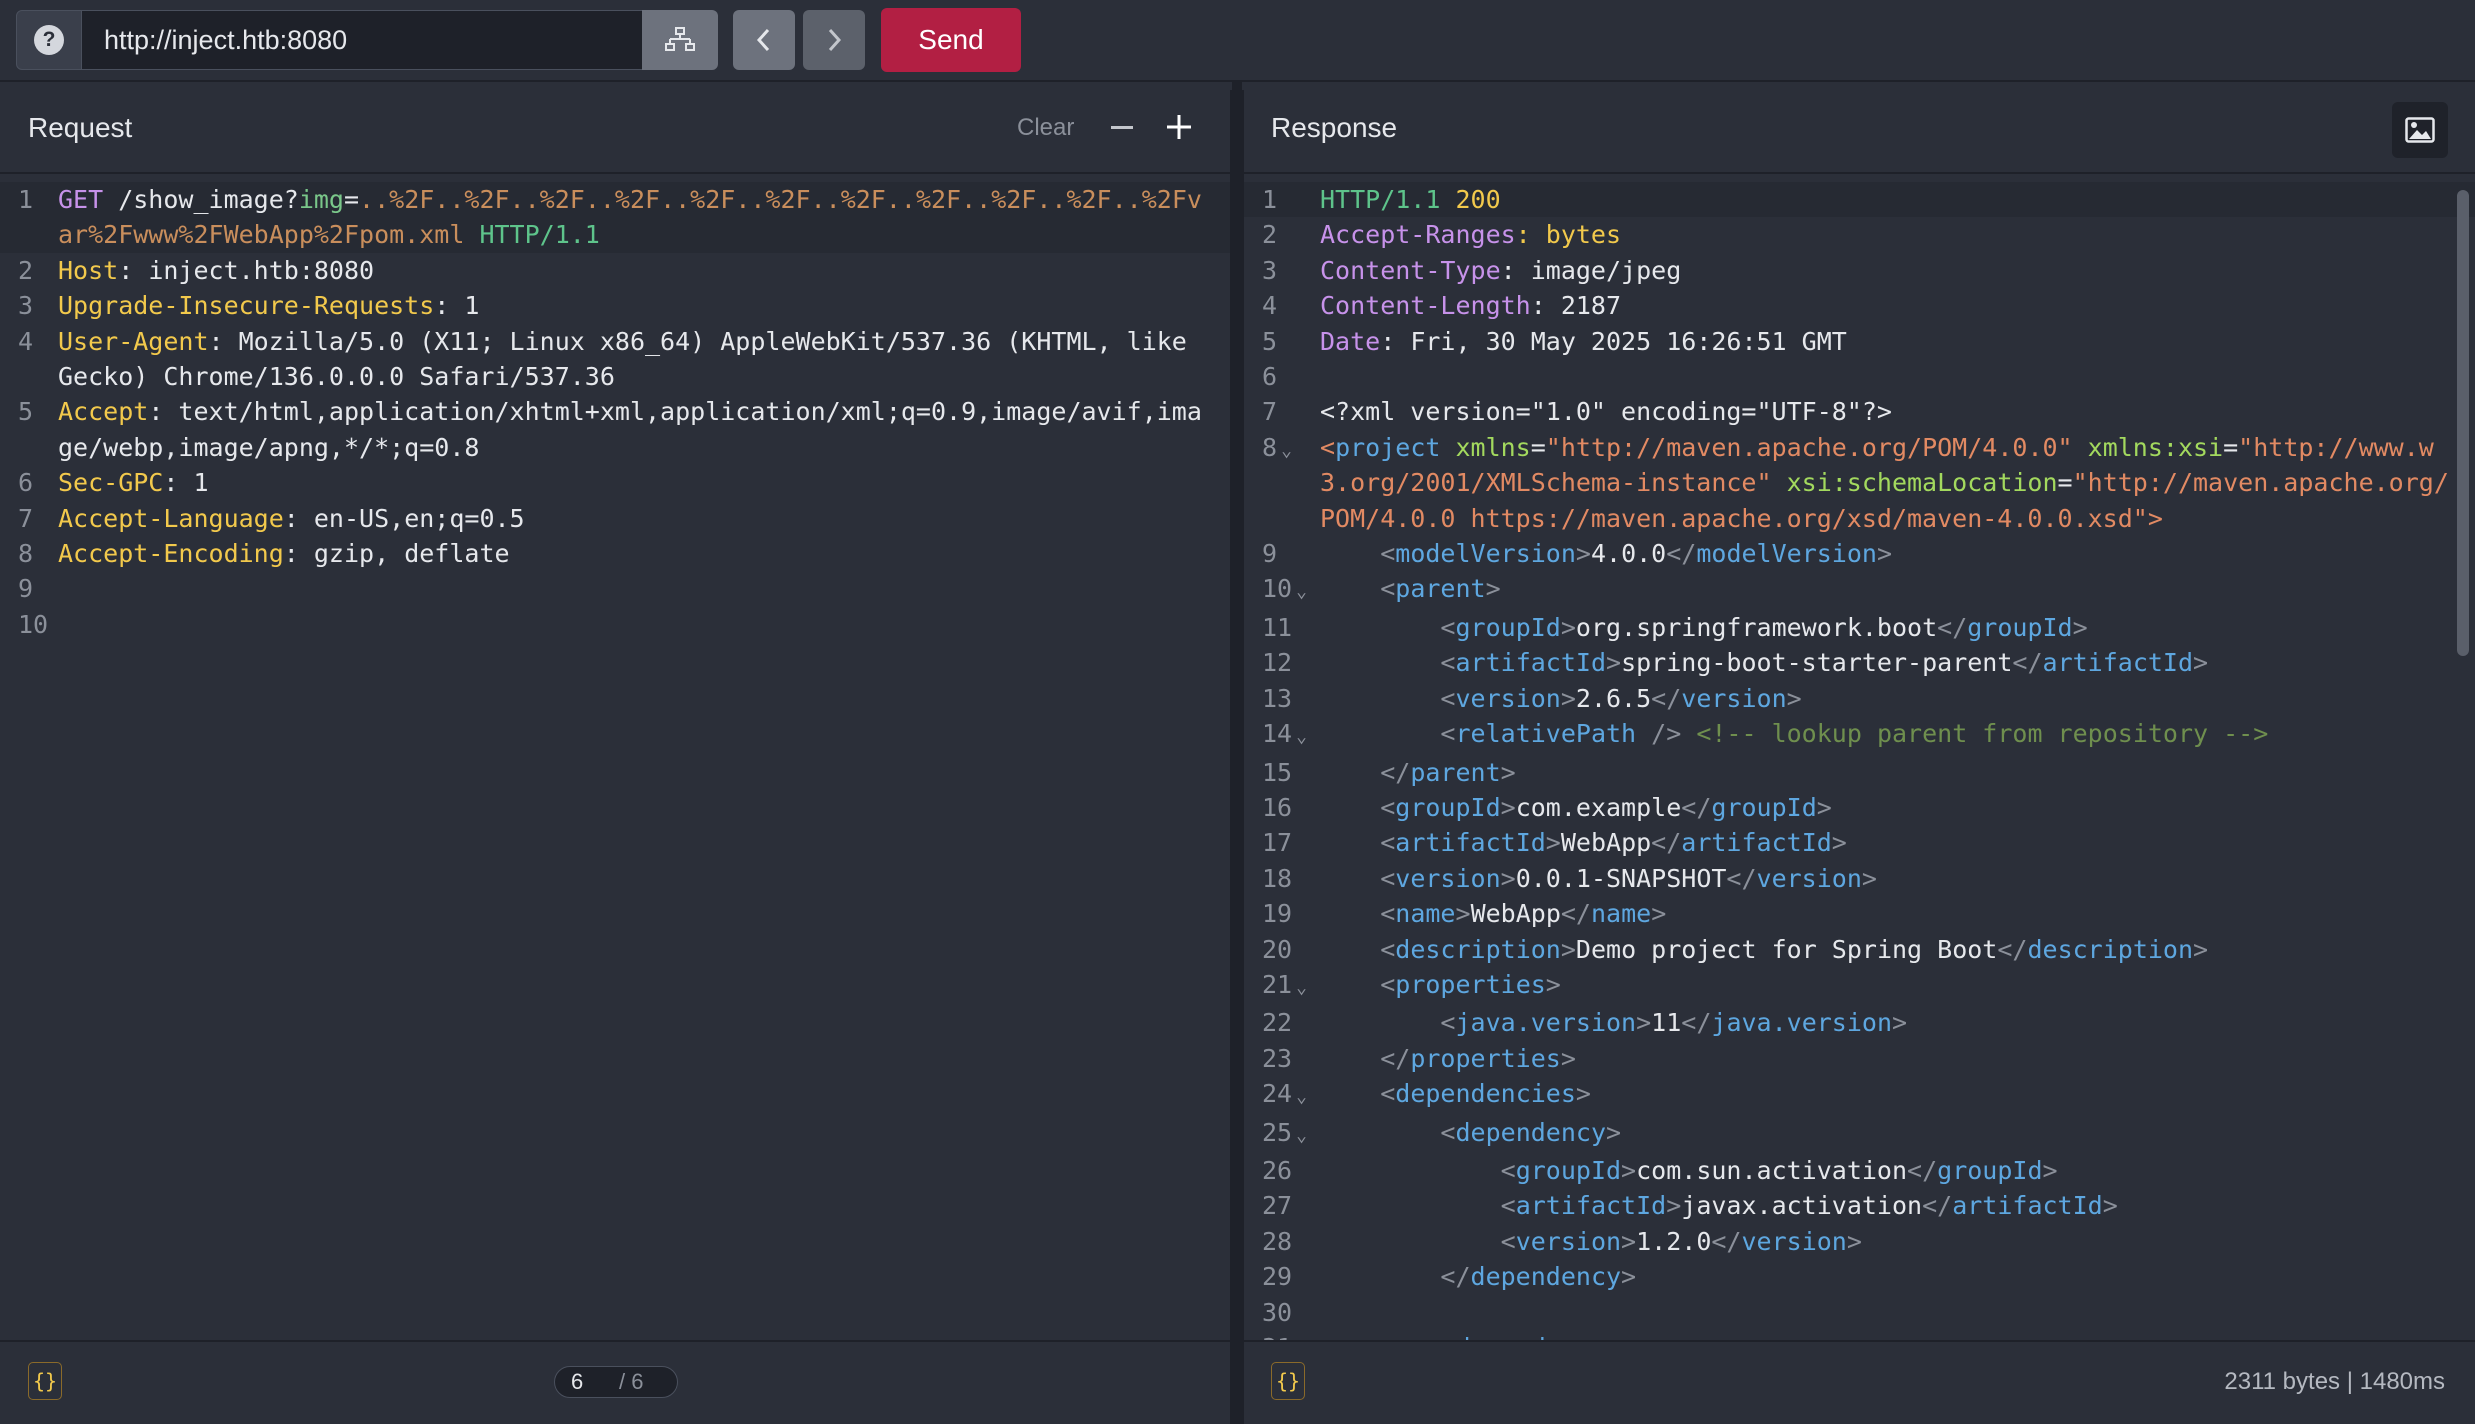  What do you see at coordinates (29, 359) in the screenshot?
I see `line-number: 4` at bounding box center [29, 359].